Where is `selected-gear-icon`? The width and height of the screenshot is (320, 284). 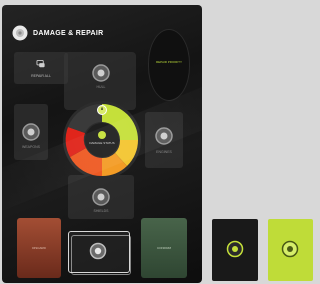
selected-gear-icon is located at coordinates (98, 251).